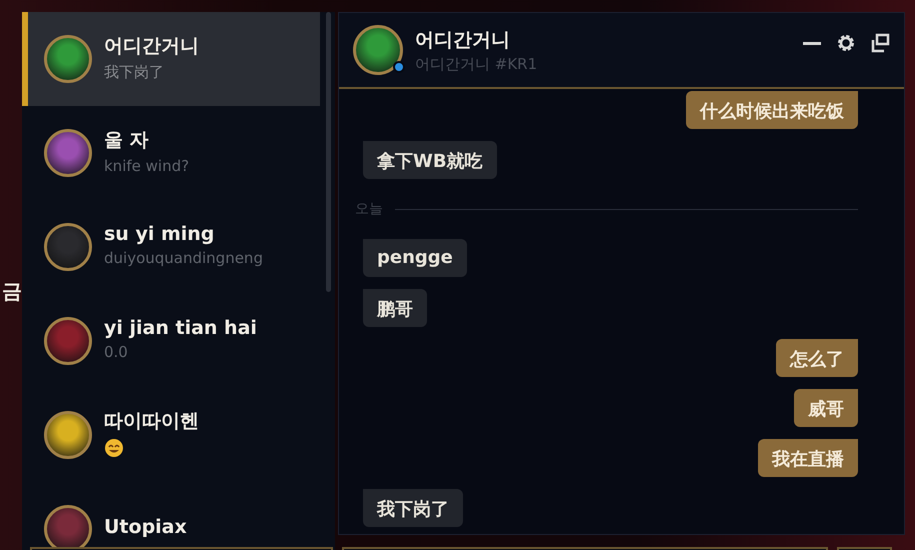  Describe the element at coordinates (772, 110) in the screenshot. I see `sent-message: 什么时候出来吃饭` at that location.